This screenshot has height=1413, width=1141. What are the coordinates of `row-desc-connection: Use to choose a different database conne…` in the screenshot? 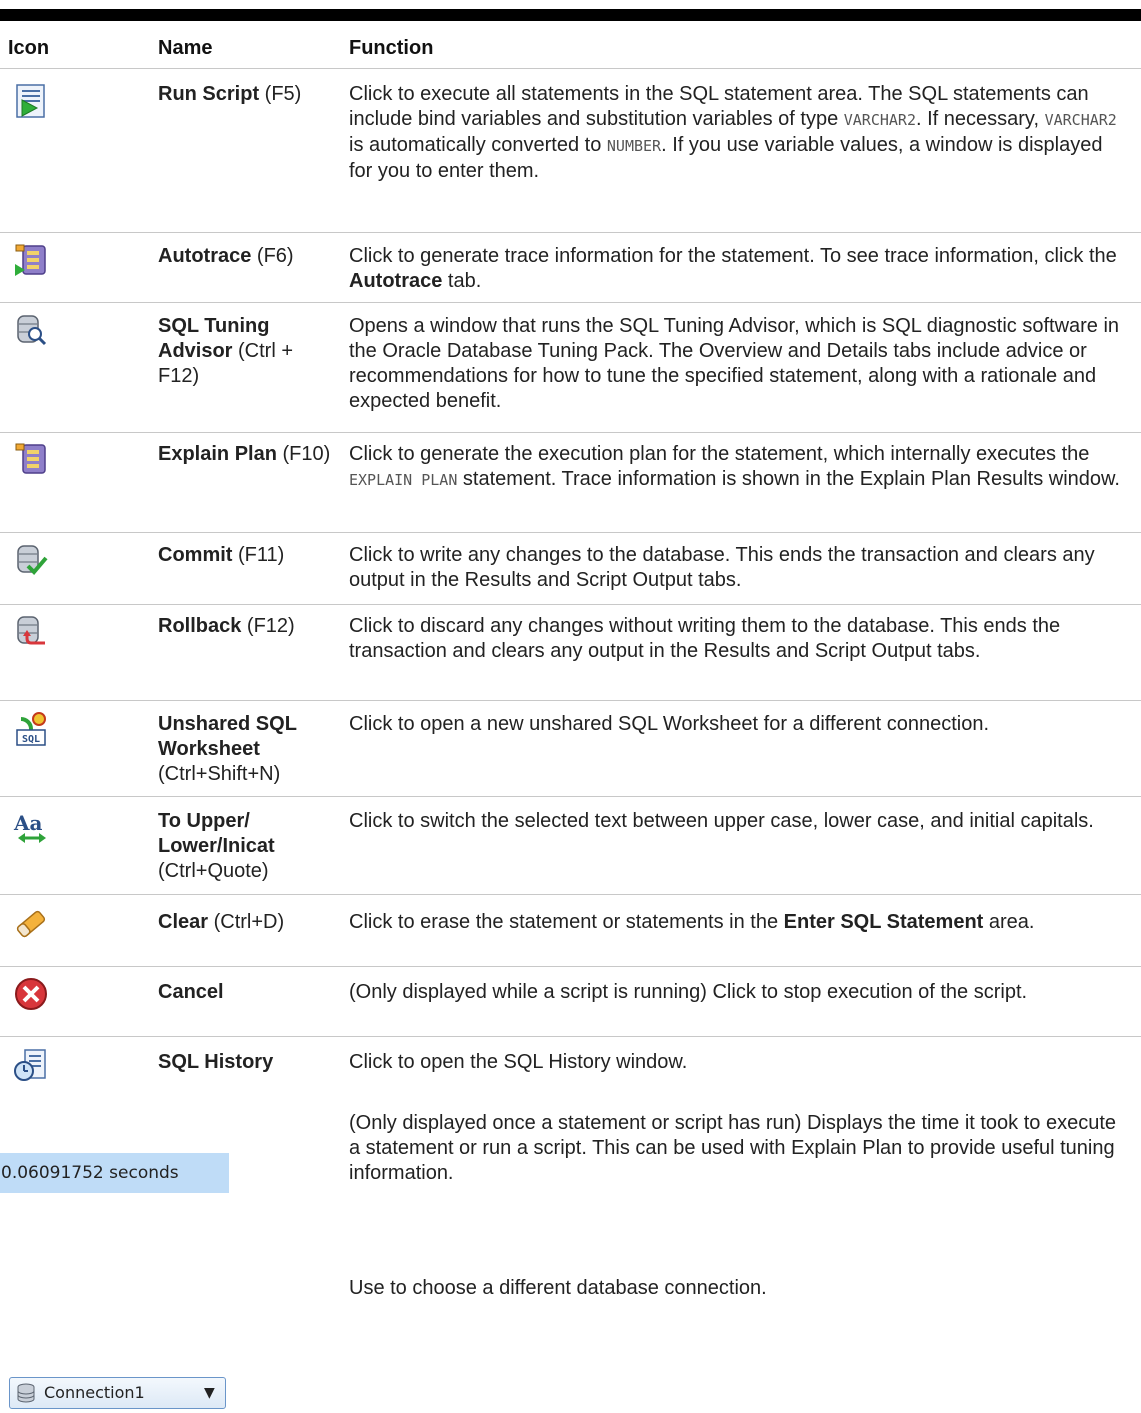 It's located at (558, 1288).